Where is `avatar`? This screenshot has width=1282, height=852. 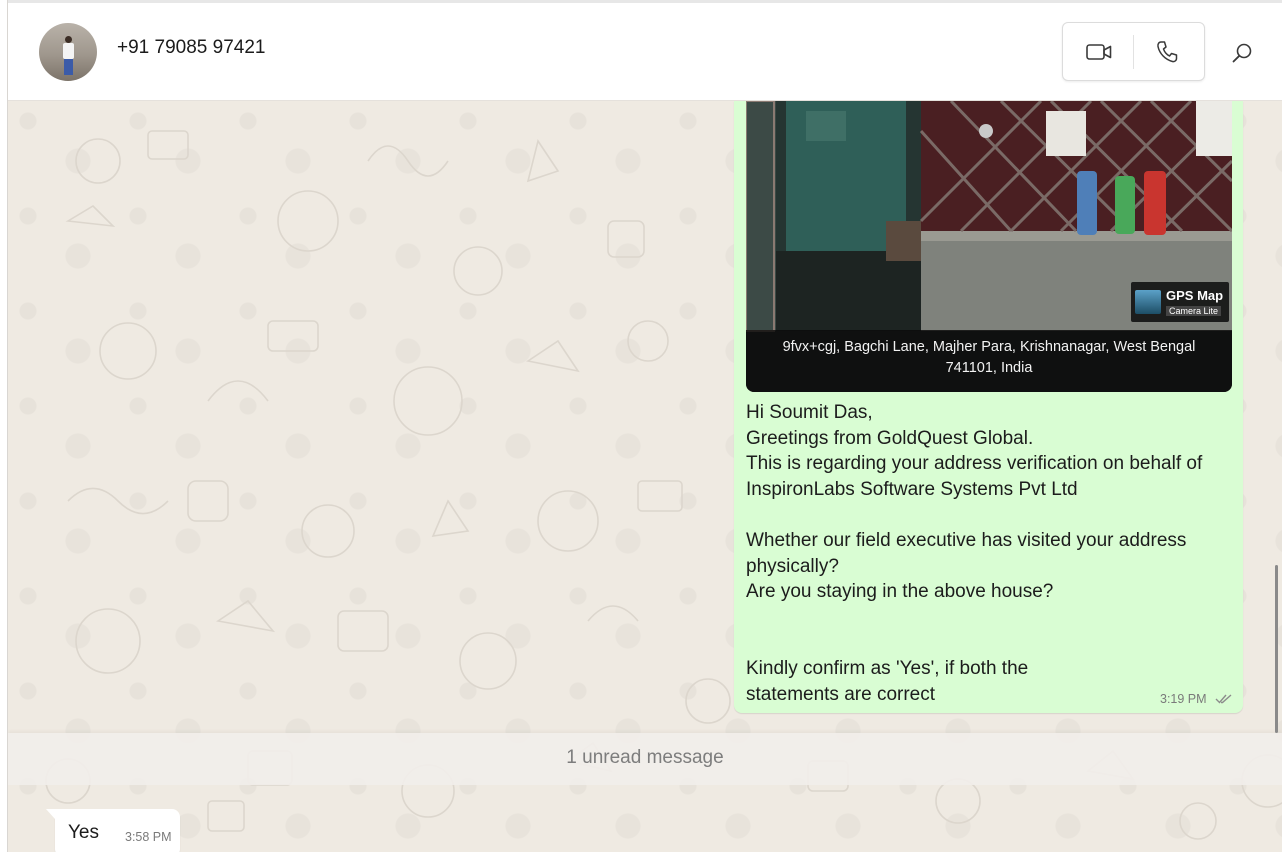 avatar is located at coordinates (68, 52).